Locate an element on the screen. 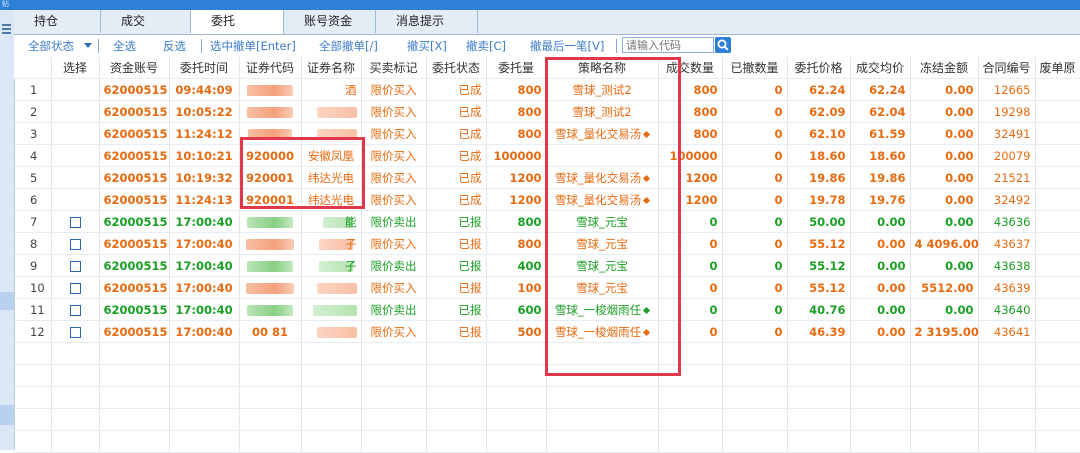 The image size is (1080, 453). column-header: 证券名称 is located at coordinates (331, 68).